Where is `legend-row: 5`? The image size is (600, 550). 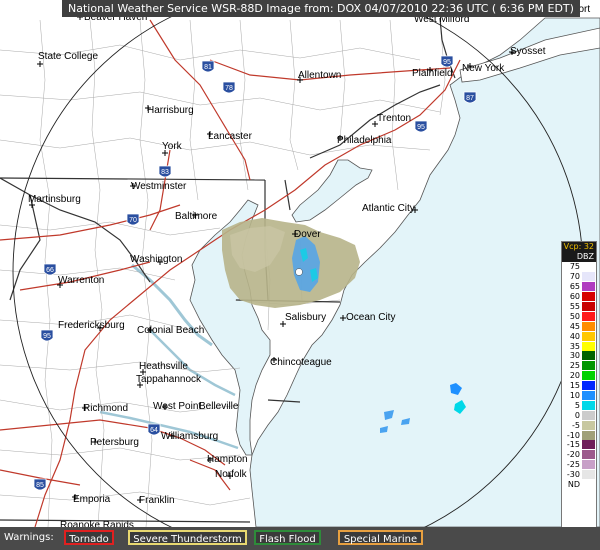
legend-row: 5 is located at coordinates (579, 405).